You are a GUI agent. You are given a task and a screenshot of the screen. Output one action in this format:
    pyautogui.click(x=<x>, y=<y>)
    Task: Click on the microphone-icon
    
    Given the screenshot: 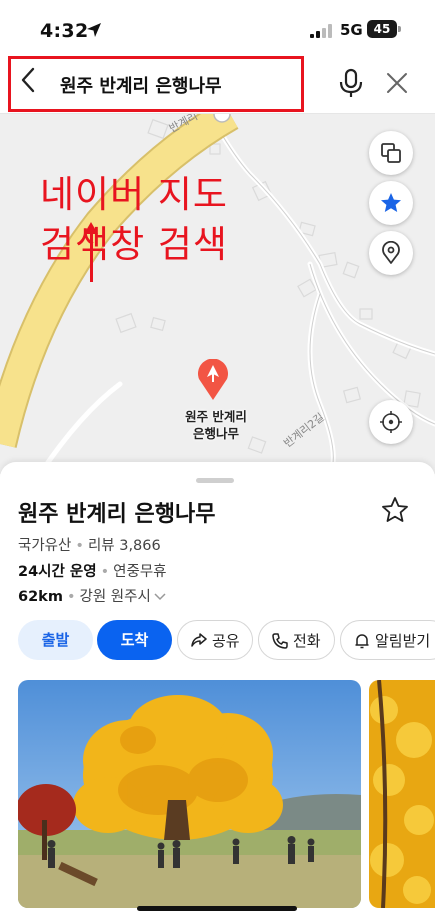 What is the action you would take?
    pyautogui.click(x=351, y=83)
    